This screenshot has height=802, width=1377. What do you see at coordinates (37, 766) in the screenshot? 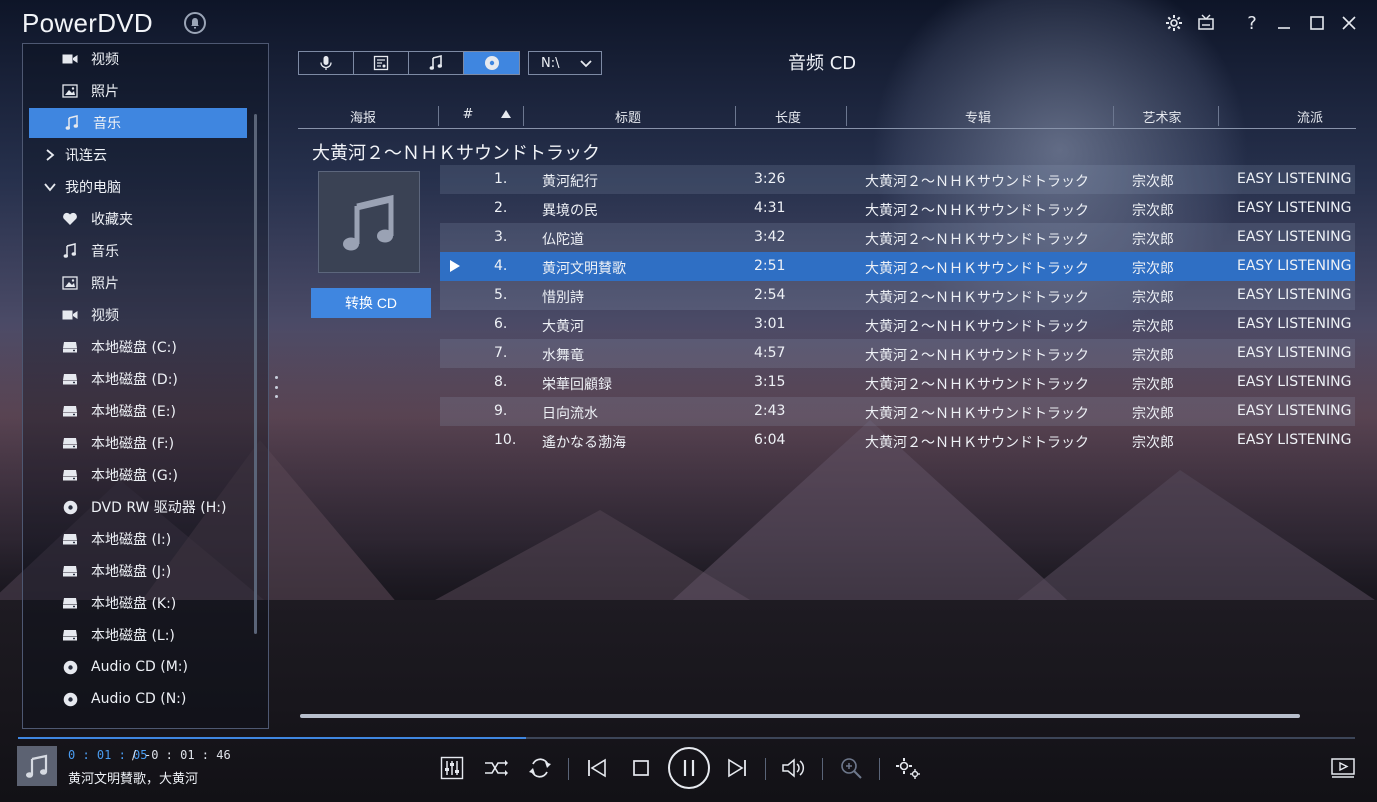
I see `now-playing-art` at bounding box center [37, 766].